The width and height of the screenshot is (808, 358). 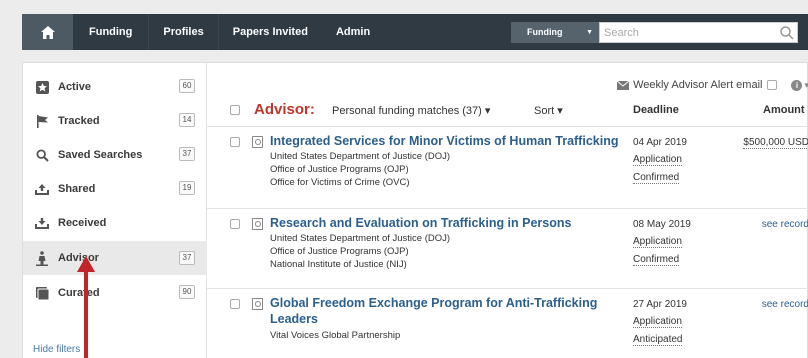 What do you see at coordinates (115, 87) in the screenshot?
I see `sidebar-item-active: Active 60` at bounding box center [115, 87].